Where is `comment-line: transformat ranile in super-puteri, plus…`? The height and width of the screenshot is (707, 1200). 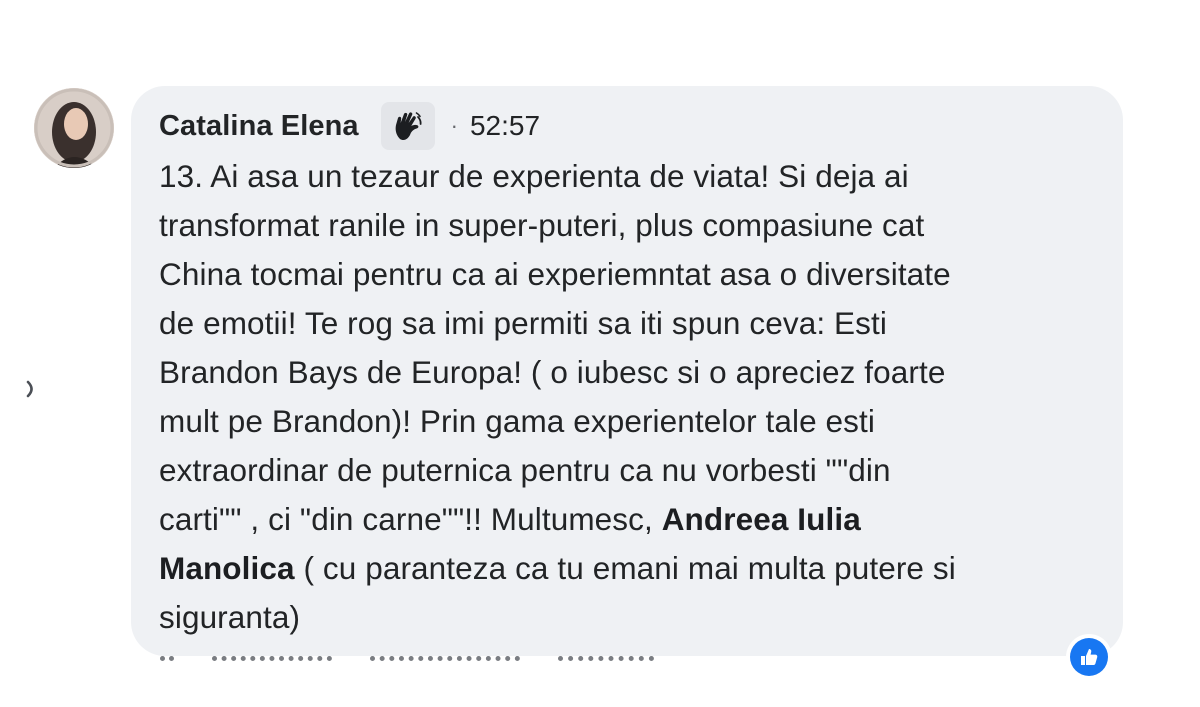
comment-line: transformat ranile in super-puteri, plus… is located at coordinates (542, 225).